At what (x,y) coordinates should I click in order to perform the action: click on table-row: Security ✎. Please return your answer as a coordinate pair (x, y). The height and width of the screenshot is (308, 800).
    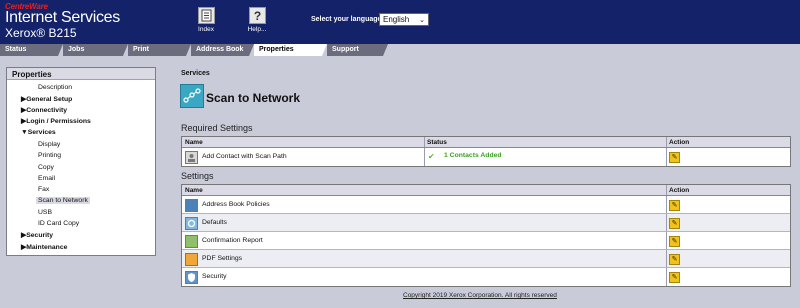
    Looking at the image, I should click on (486, 277).